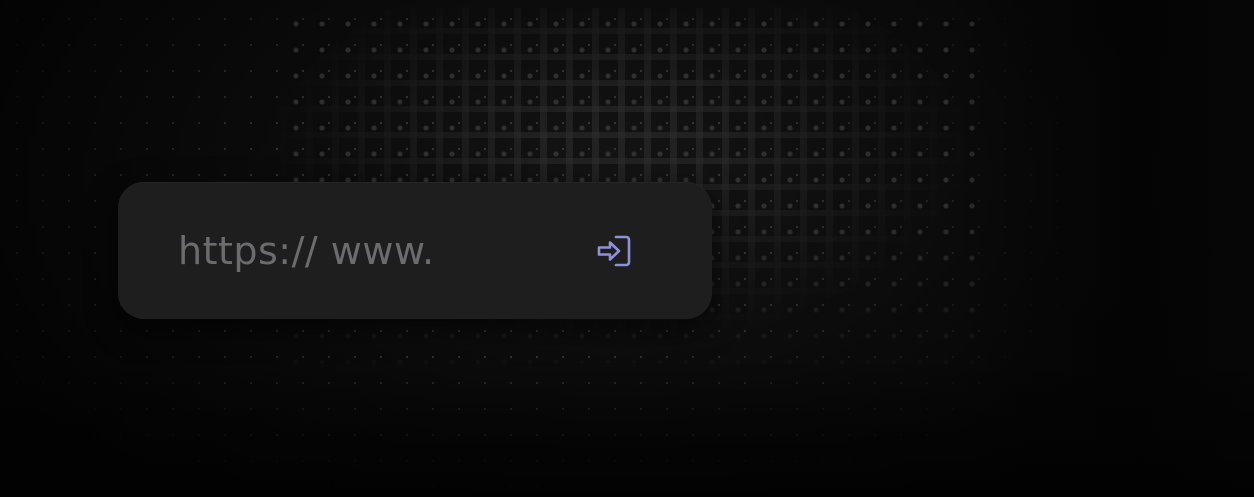 The image size is (1254, 497). Describe the element at coordinates (348, 250) in the screenshot. I see `url-input` at that location.